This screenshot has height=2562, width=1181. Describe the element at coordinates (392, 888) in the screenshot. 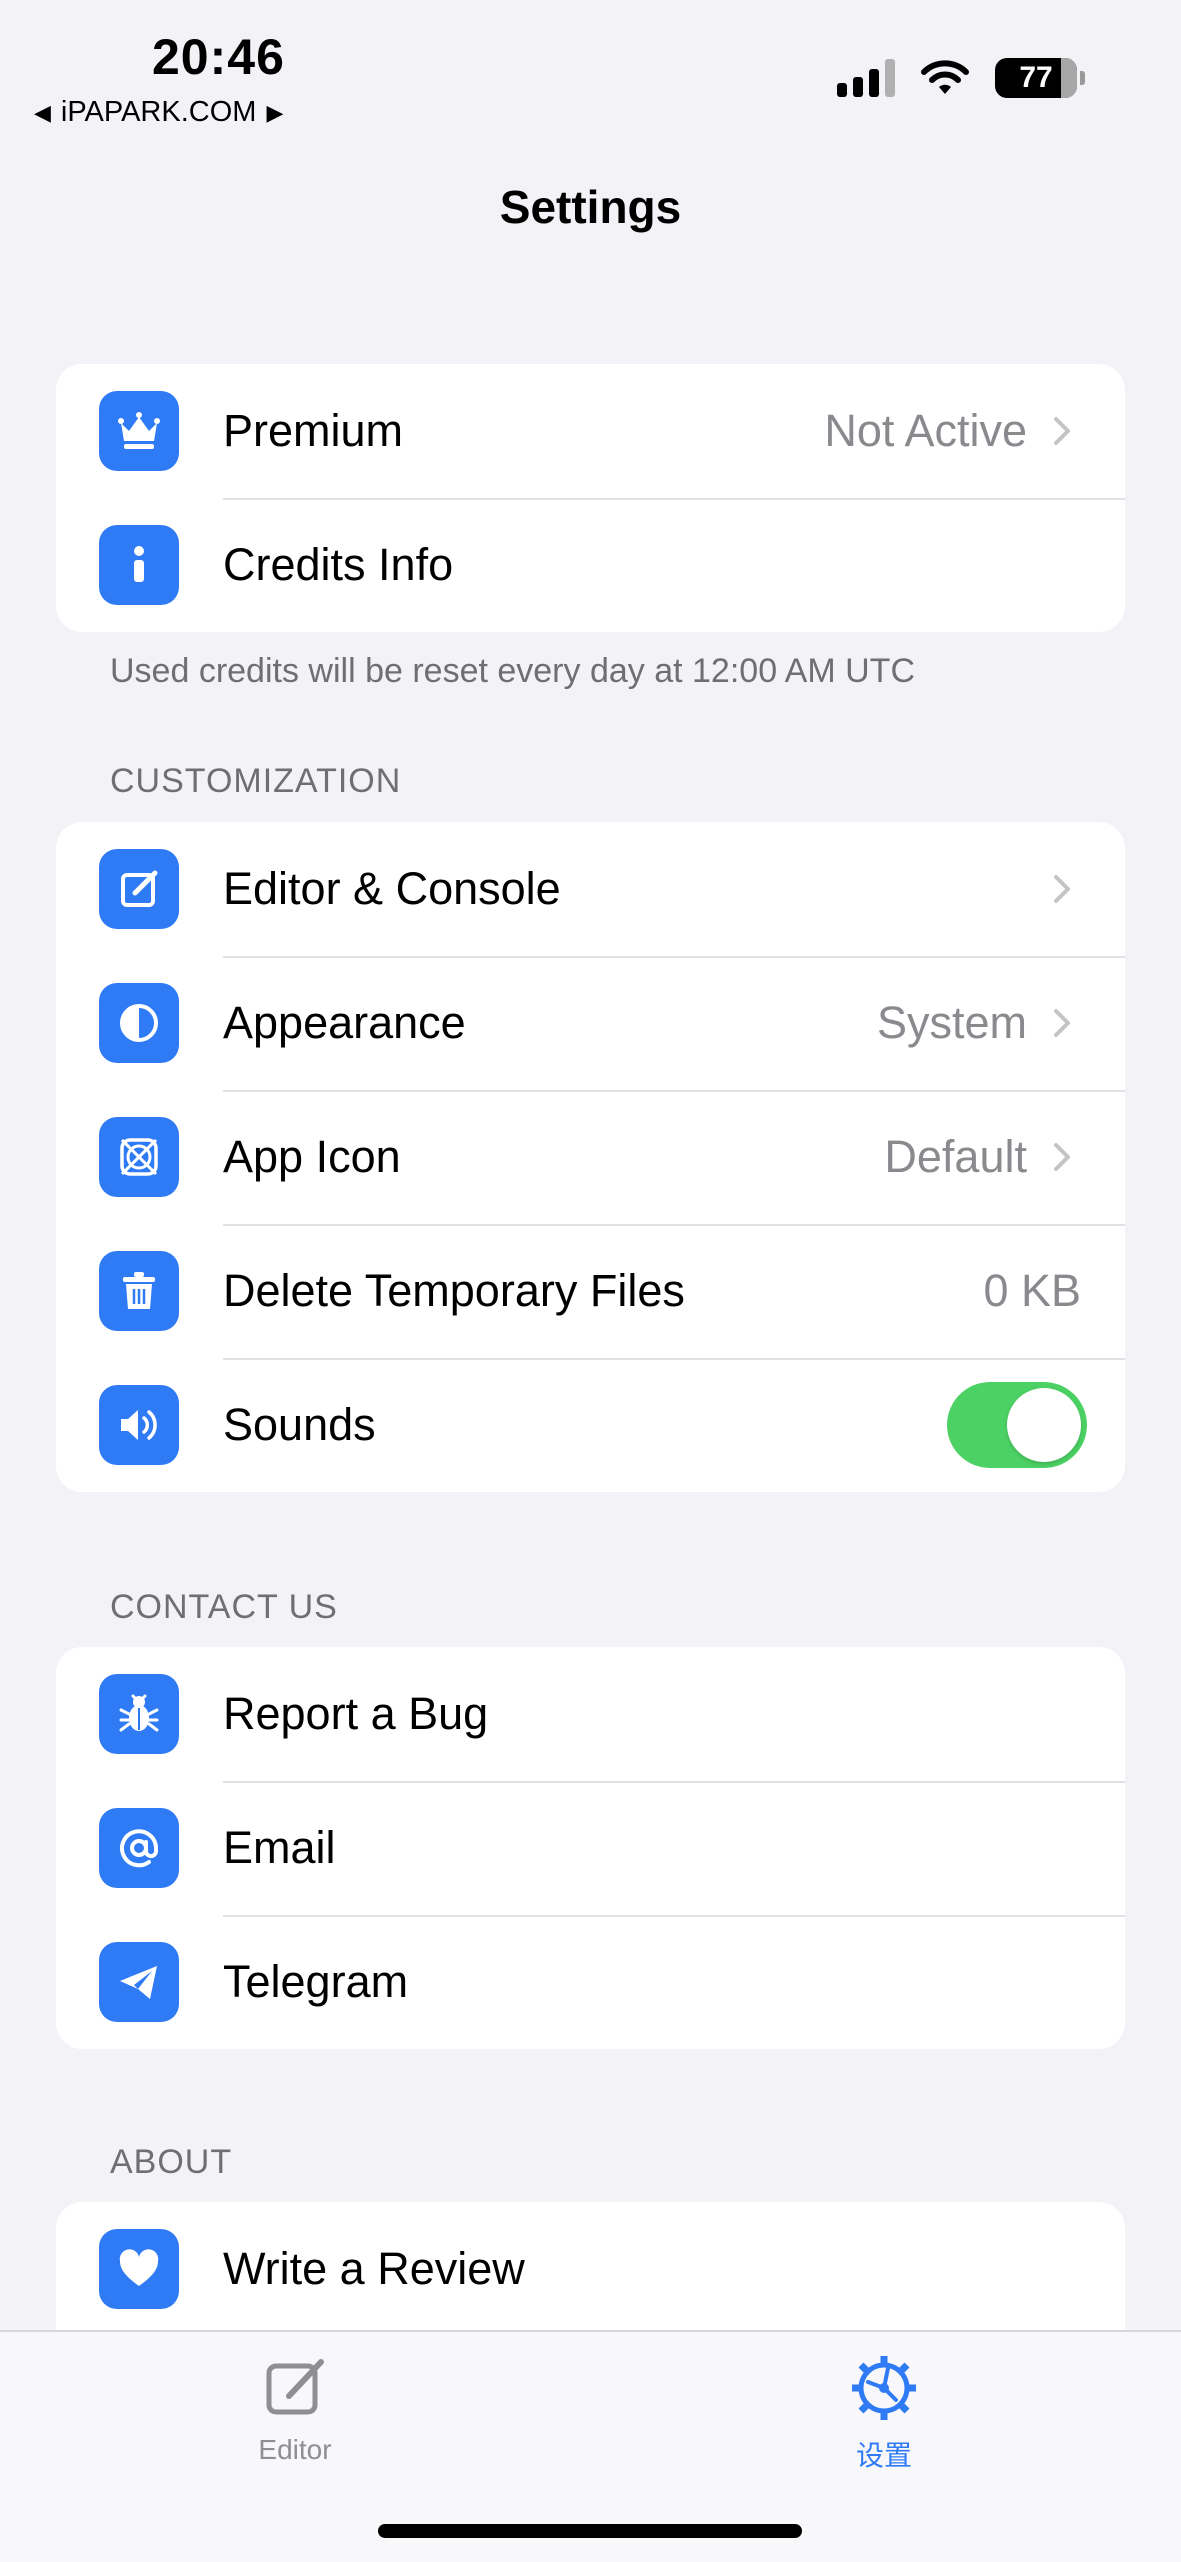

I see `editor-console-label: Editor & Console` at that location.